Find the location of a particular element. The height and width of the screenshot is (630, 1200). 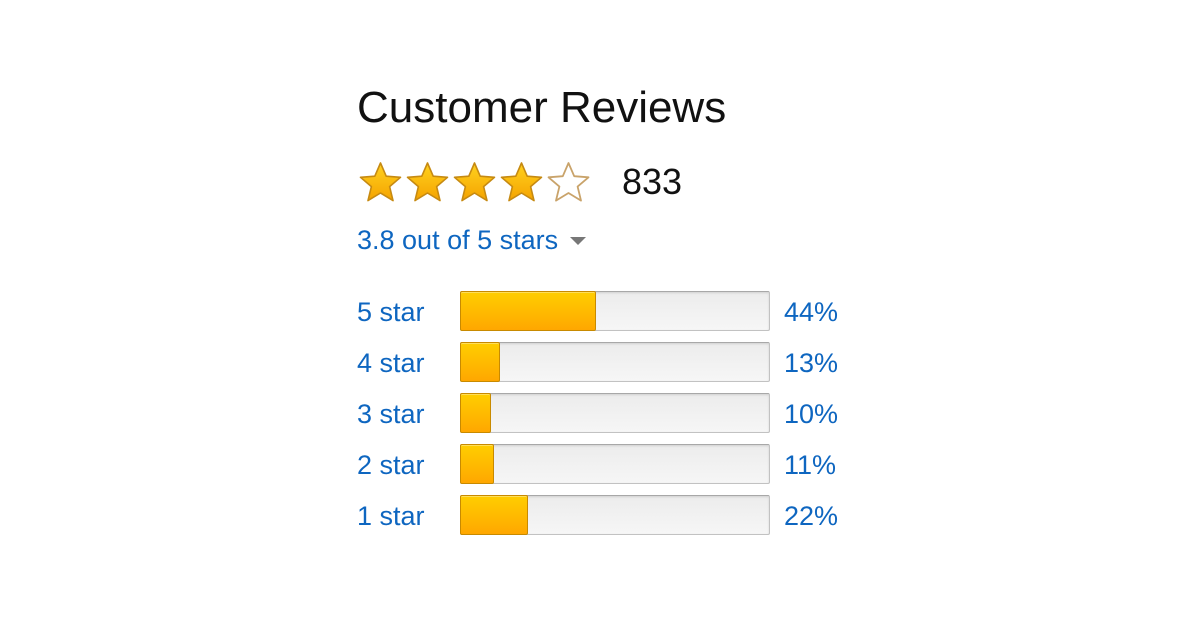

histogram-row-1: 1 star 22% is located at coordinates (607, 516).